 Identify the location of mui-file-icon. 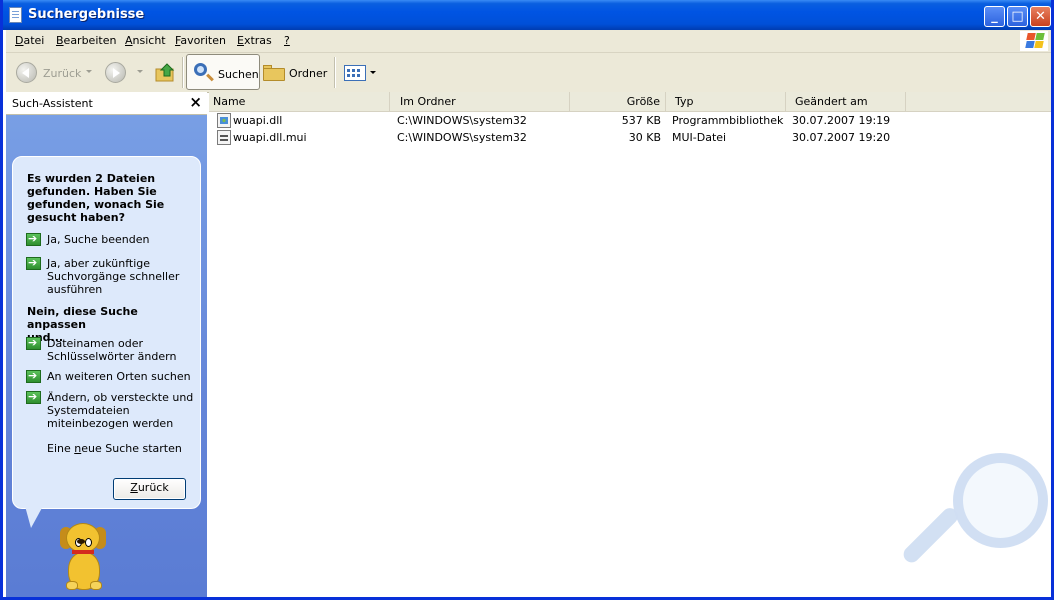
(224, 137).